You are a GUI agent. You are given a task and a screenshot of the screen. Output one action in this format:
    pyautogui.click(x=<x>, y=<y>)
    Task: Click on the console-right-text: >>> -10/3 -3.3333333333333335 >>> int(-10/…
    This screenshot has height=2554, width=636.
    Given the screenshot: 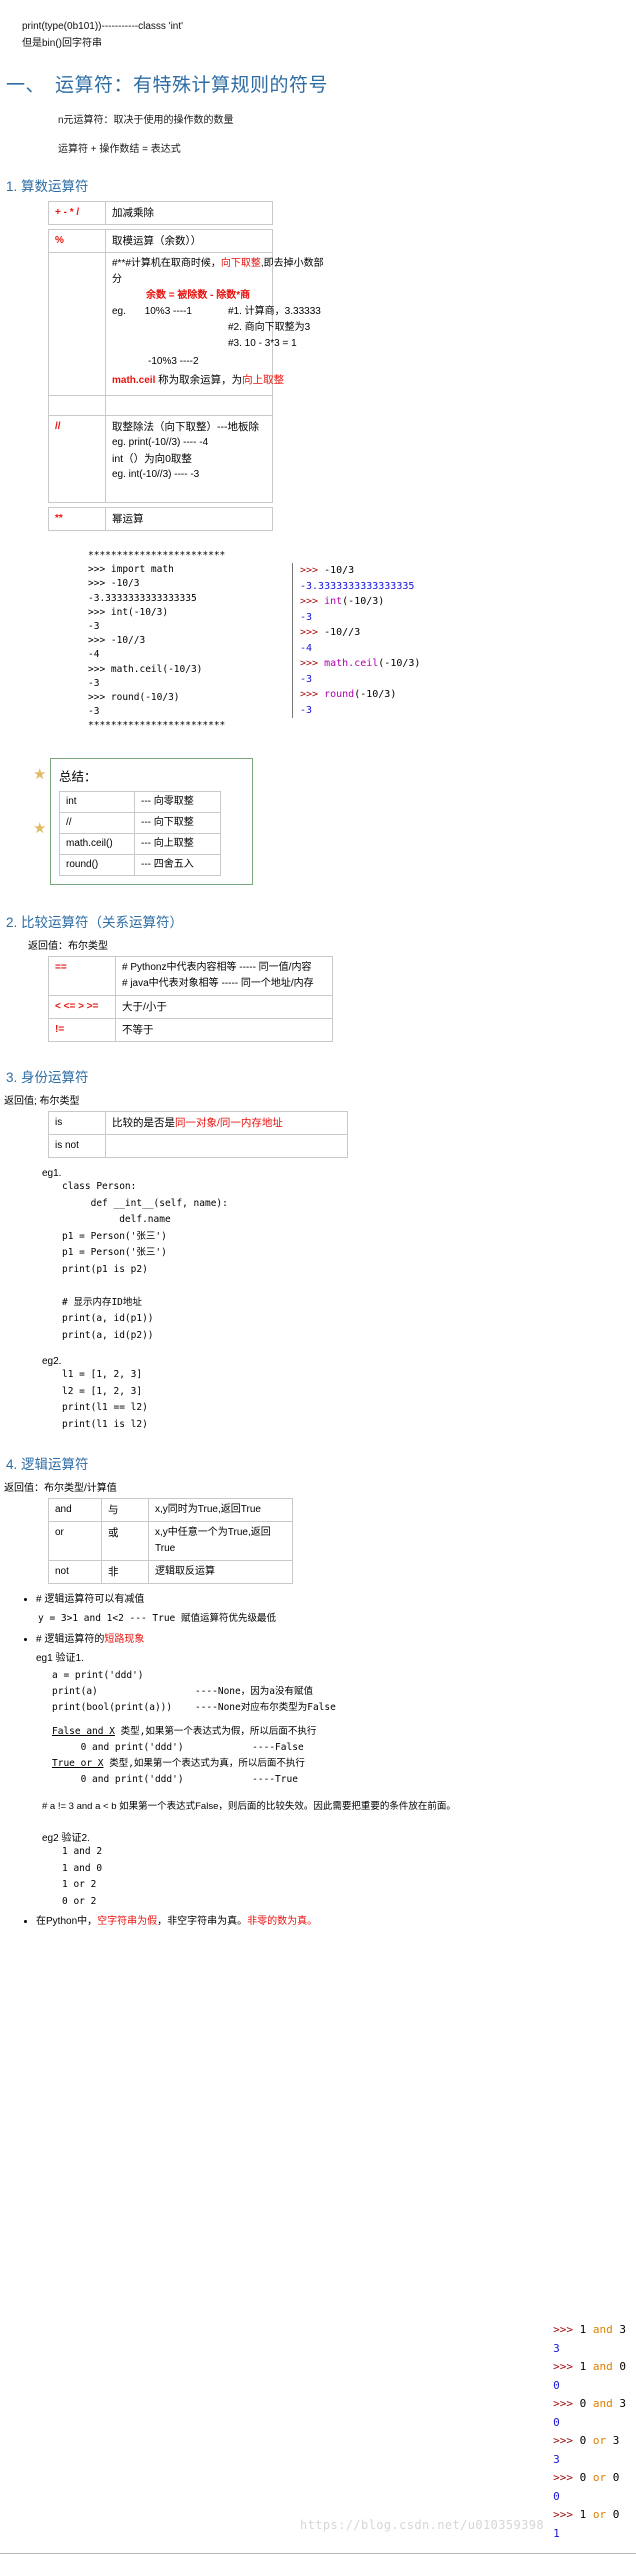 What is the action you would take?
    pyautogui.click(x=356, y=640)
    